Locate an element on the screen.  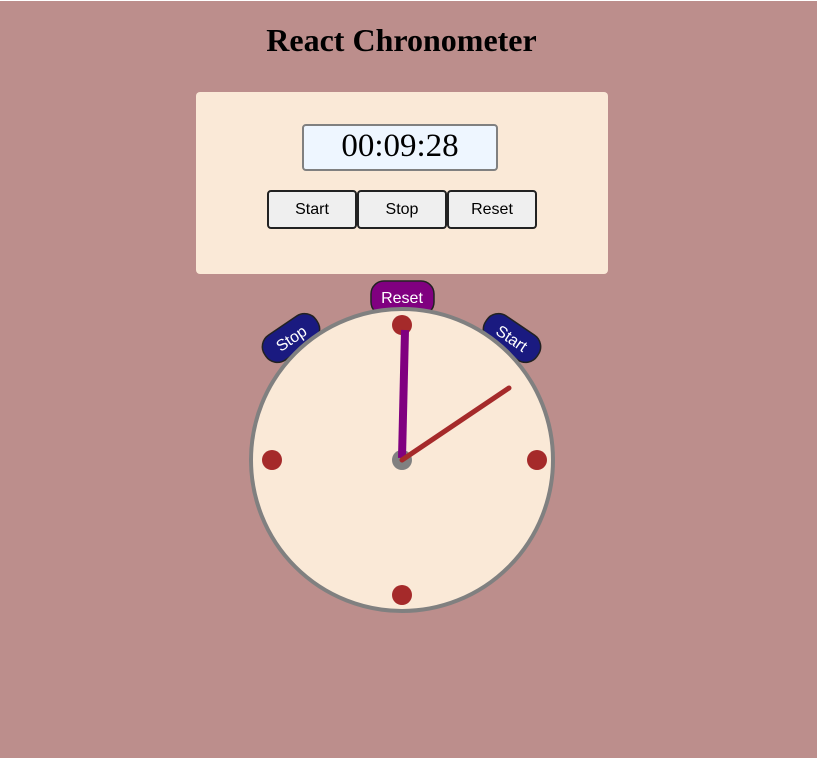
clock-reset-label: Reset is located at coordinates (402, 298).